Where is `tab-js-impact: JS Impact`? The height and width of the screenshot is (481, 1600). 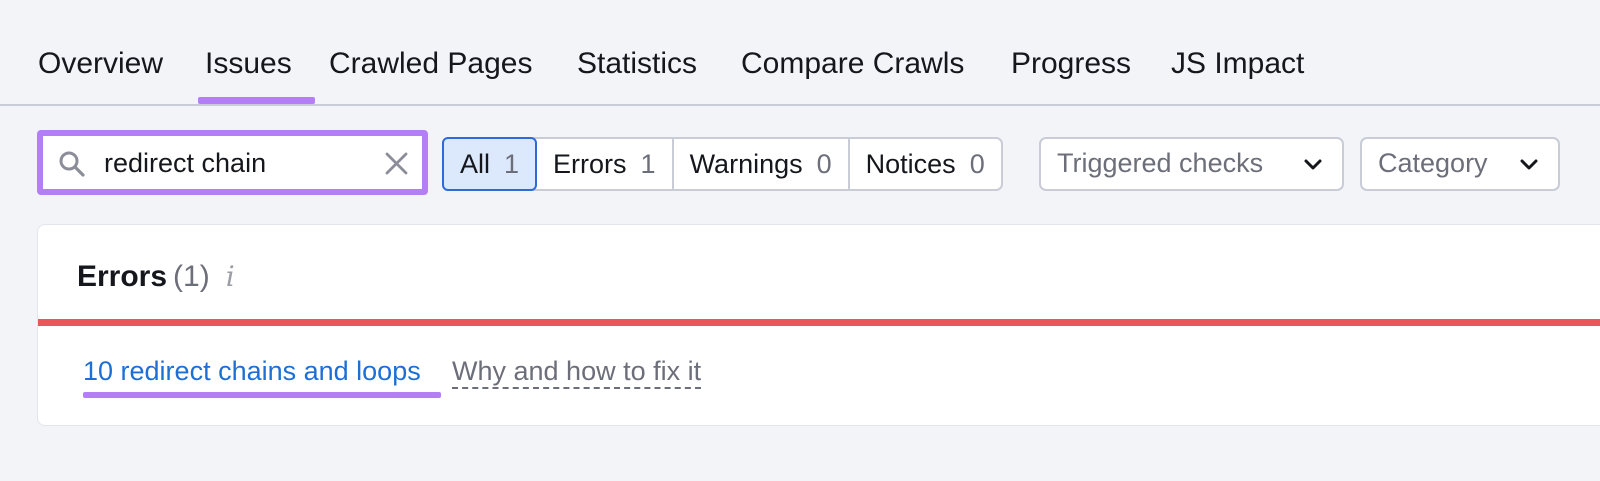 tab-js-impact: JS Impact is located at coordinates (1237, 64).